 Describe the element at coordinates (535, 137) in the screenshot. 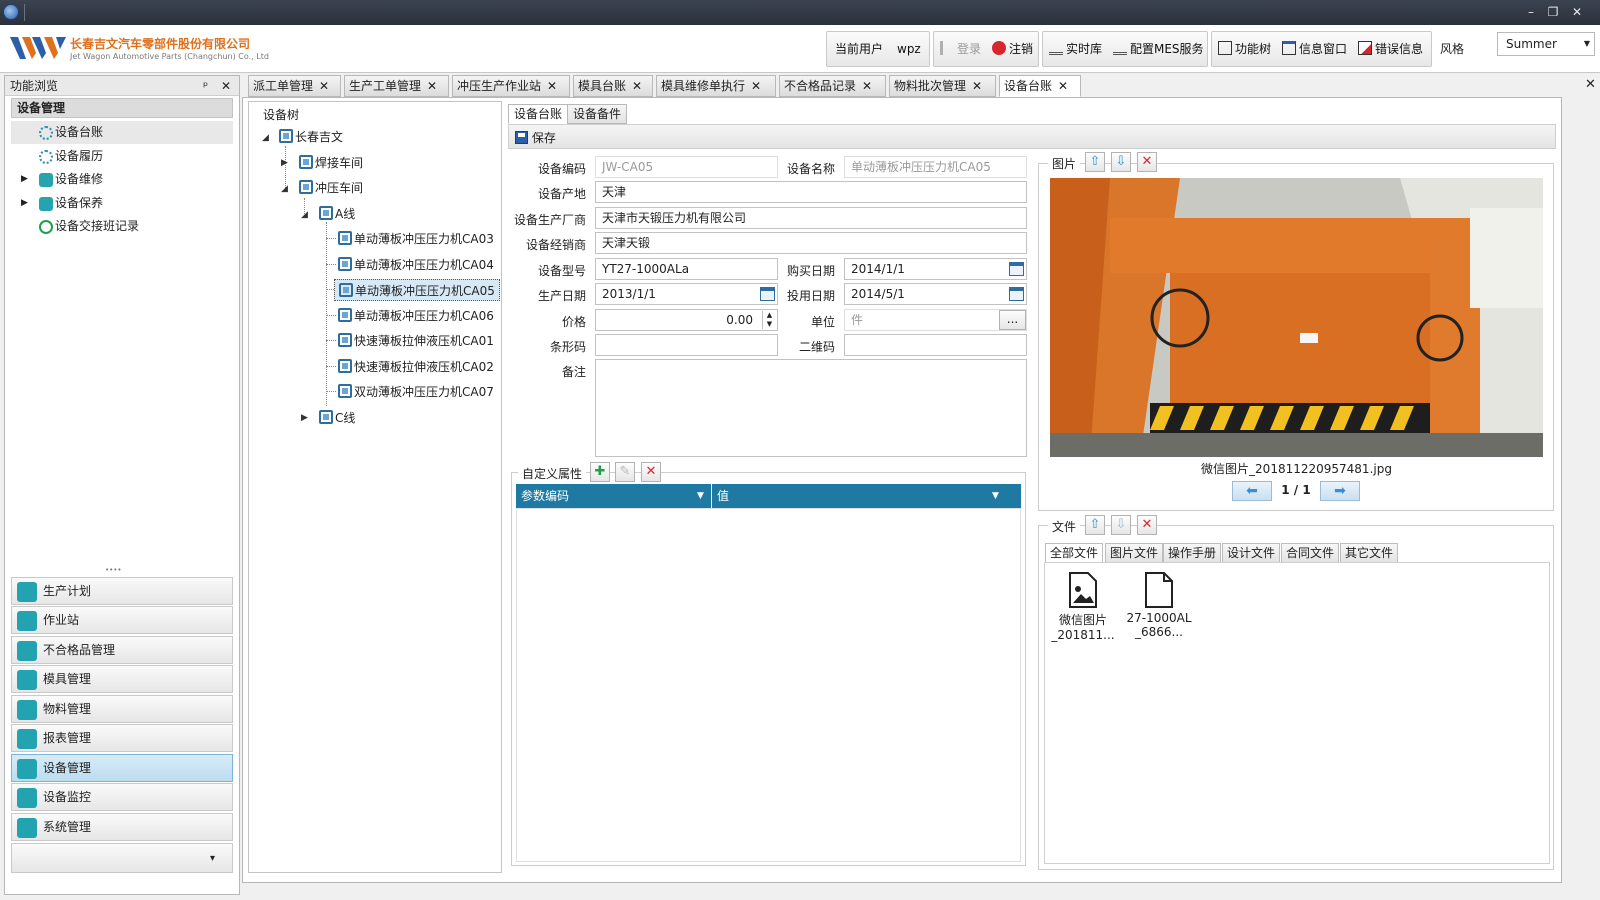

I see `save-button: 保存` at that location.